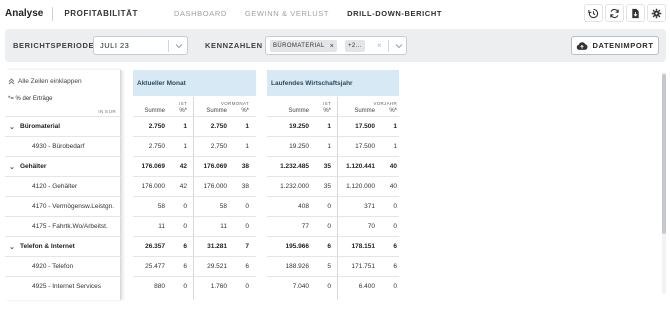 The width and height of the screenshot is (670, 316). What do you see at coordinates (159, 286) in the screenshot?
I see `table-cell: 880` at bounding box center [159, 286].